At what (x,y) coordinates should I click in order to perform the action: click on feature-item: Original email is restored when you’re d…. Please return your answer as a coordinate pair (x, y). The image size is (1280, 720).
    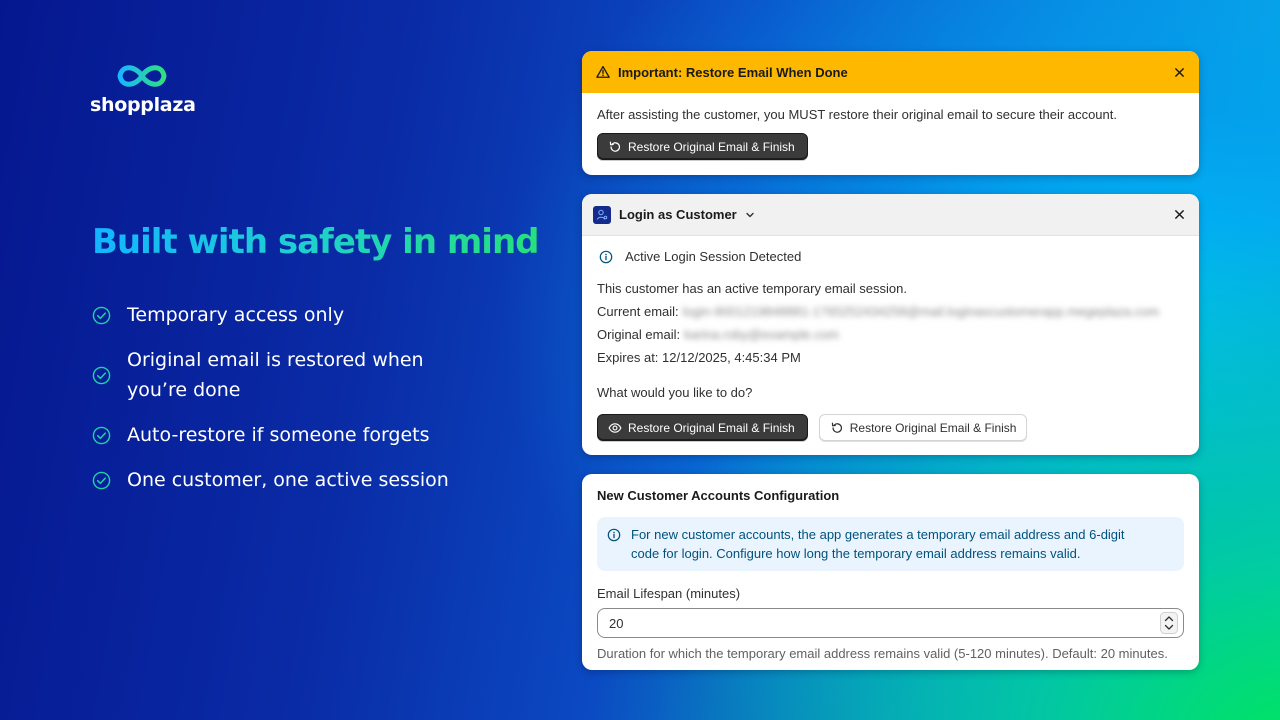
    Looking at the image, I should click on (292, 375).